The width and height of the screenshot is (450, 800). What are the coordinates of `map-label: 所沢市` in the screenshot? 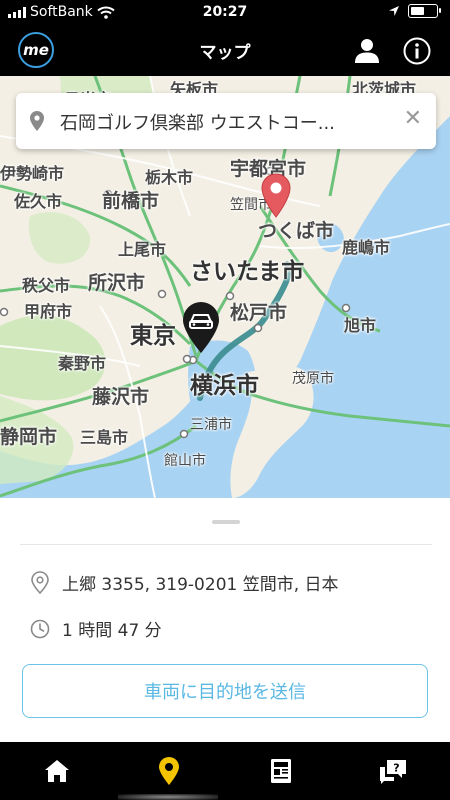 It's located at (117, 283).